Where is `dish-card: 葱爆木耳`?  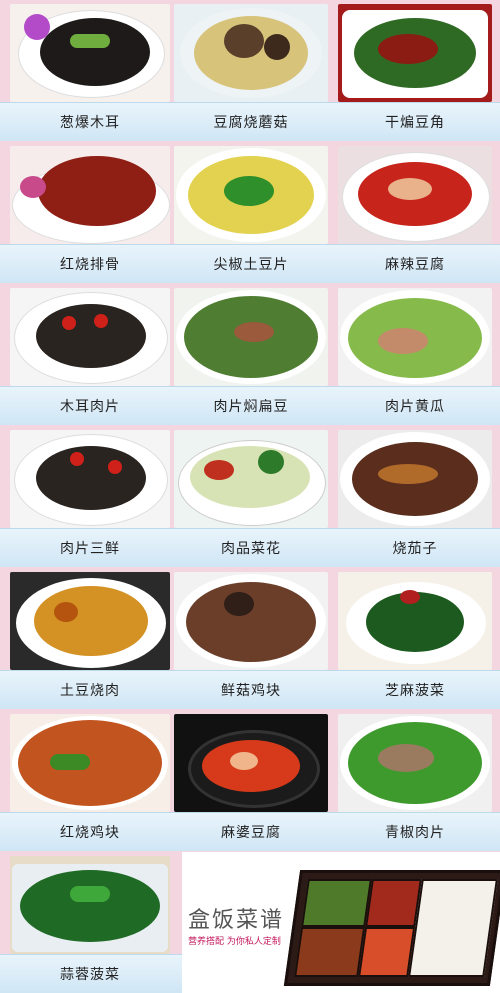 dish-card: 葱爆木耳 is located at coordinates (90, 70).